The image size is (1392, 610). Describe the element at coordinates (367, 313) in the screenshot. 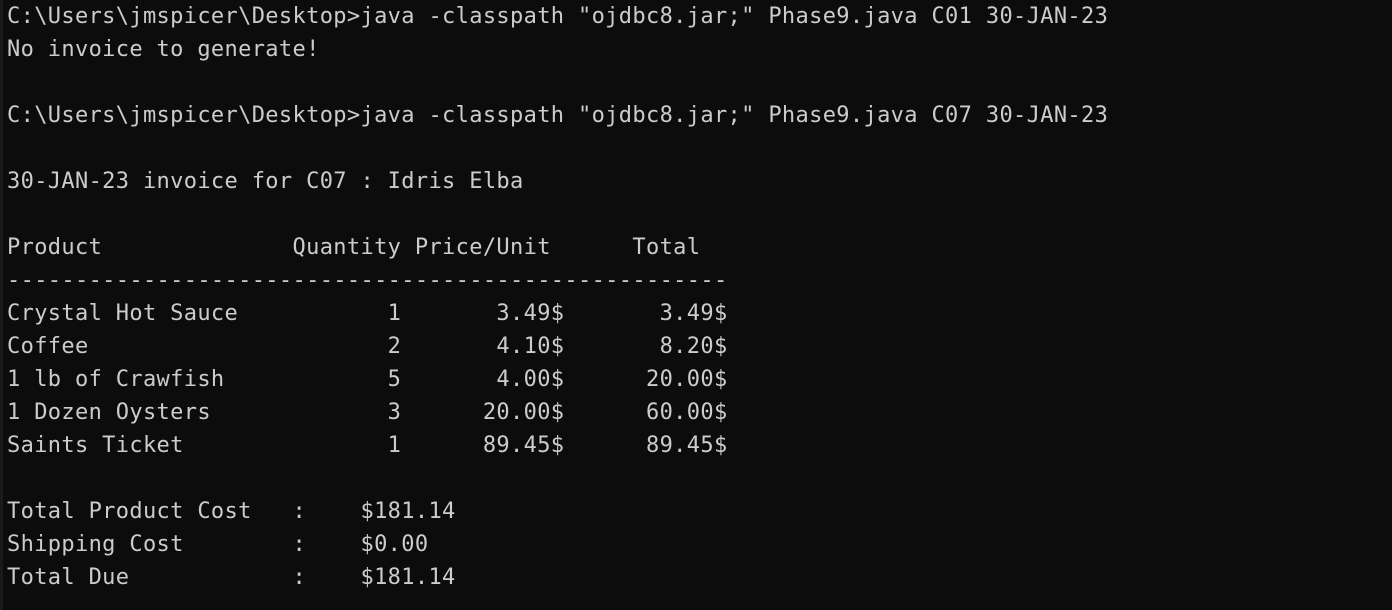

I see `table-row: Crystal Hot Sauce 1 3.49$ 3.49$` at that location.